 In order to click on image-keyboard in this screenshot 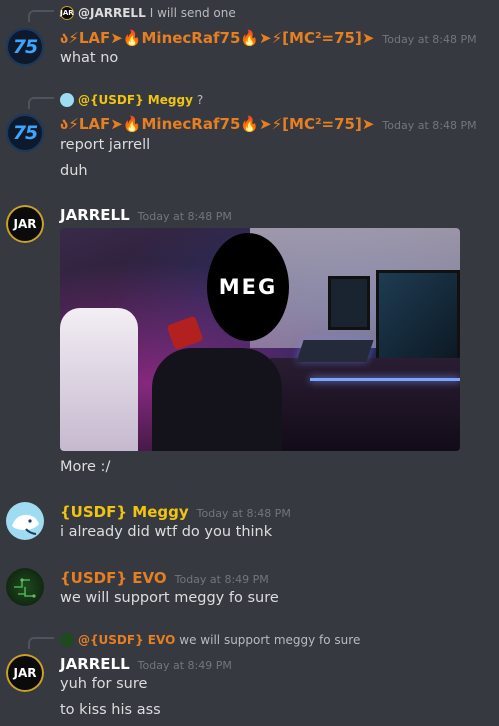, I will do `click(335, 351)`.